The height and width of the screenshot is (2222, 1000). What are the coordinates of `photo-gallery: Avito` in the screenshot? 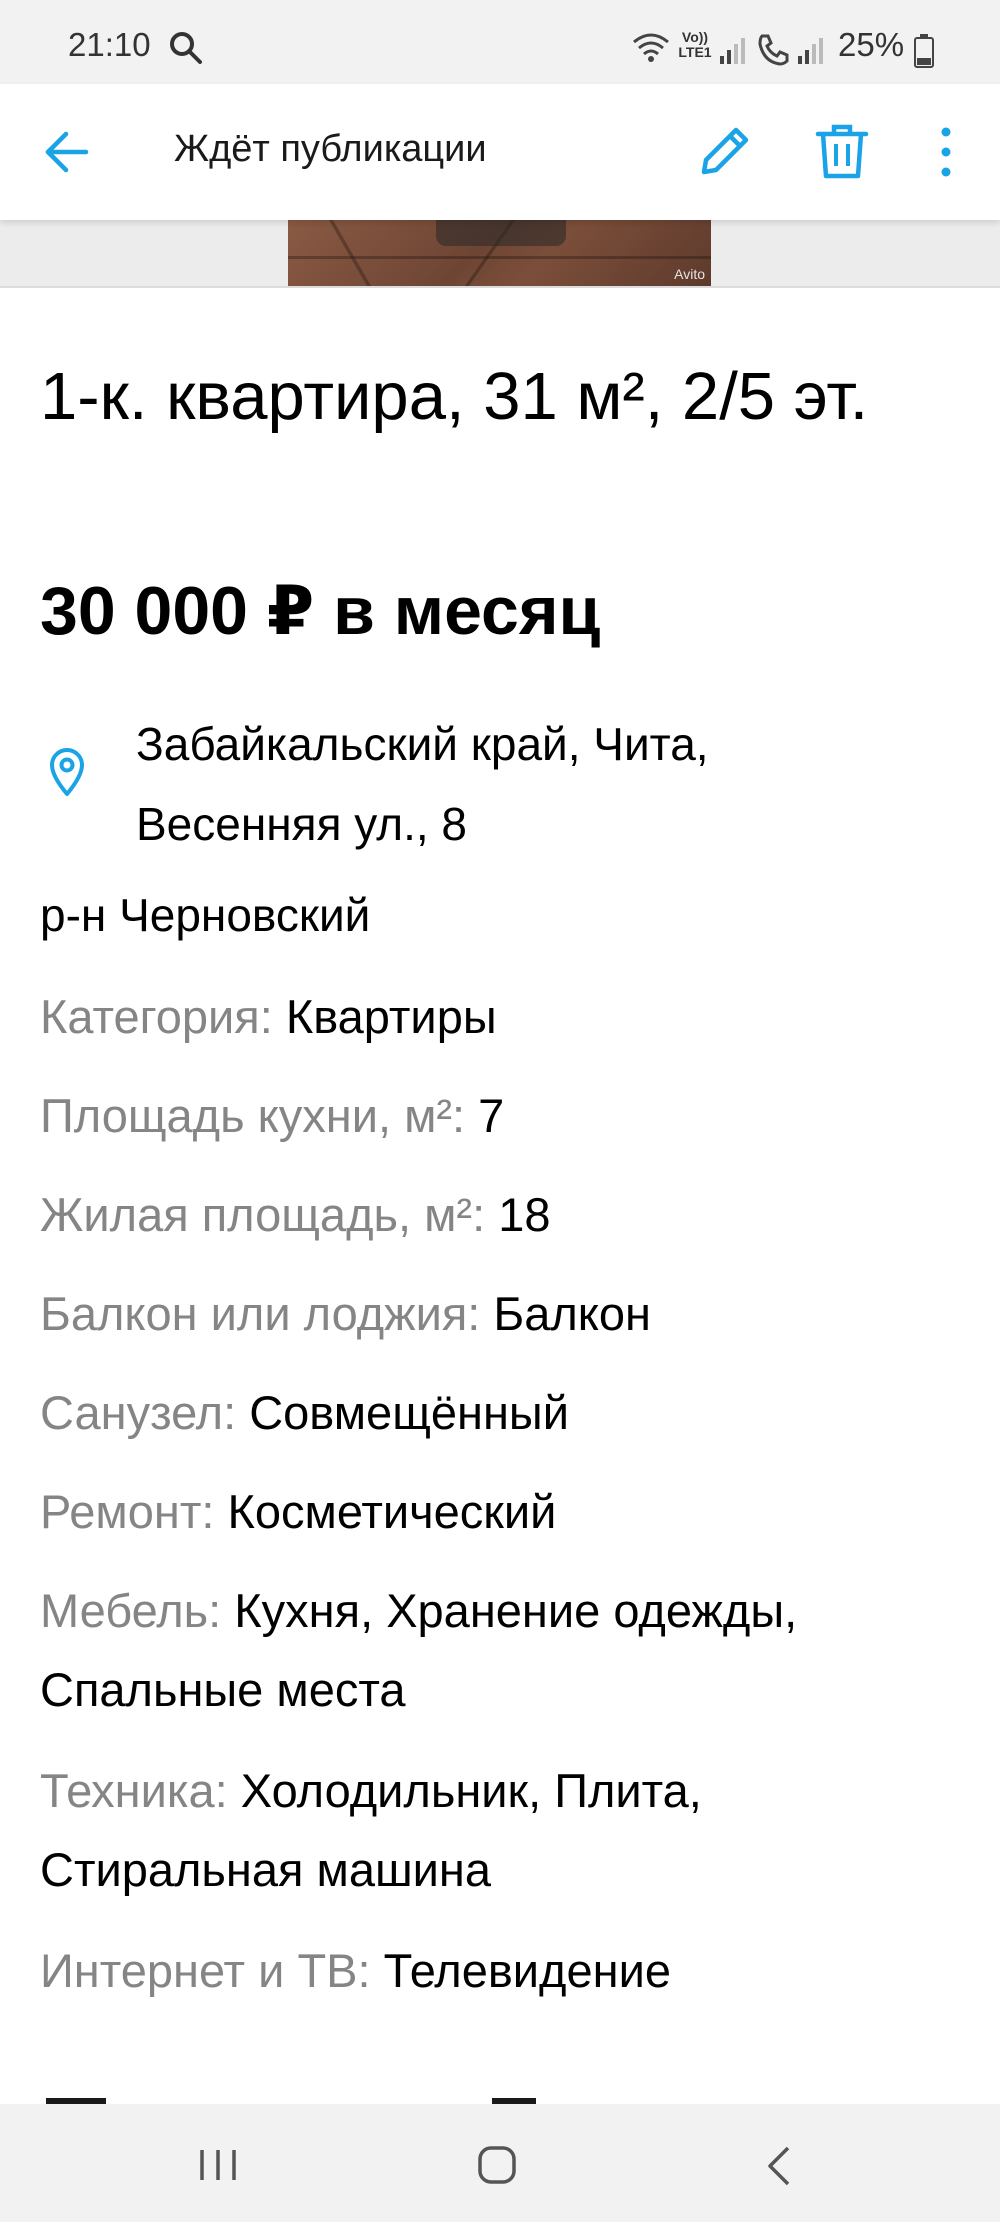 It's located at (500, 254).